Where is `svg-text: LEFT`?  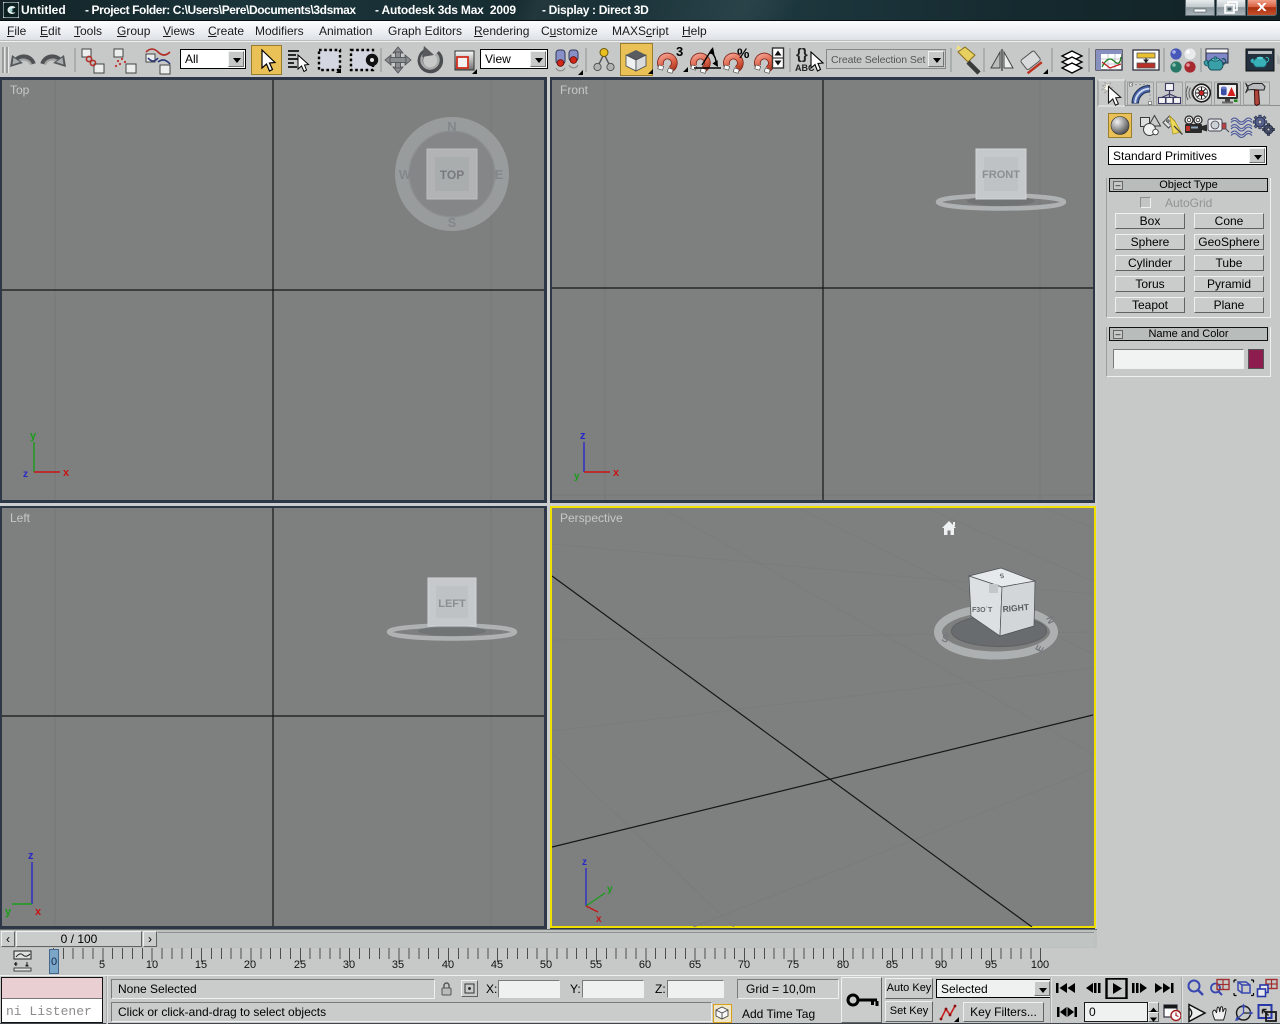 svg-text: LEFT is located at coordinates (452, 604).